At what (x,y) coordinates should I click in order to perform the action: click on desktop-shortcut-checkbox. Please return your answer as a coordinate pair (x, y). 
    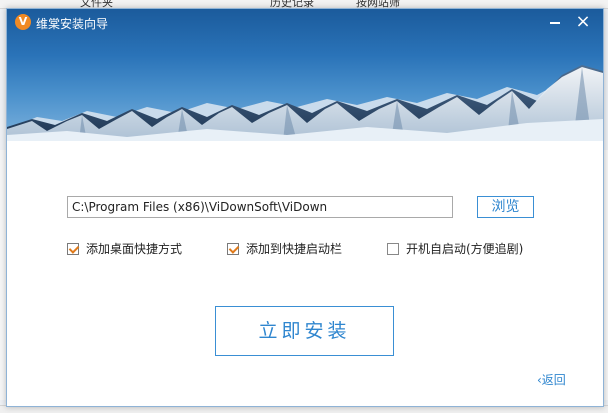
    Looking at the image, I should click on (73, 248).